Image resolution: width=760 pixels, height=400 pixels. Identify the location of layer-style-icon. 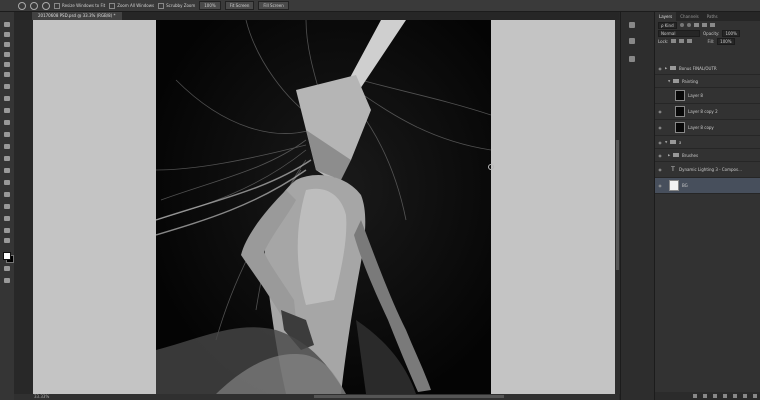
(705, 396).